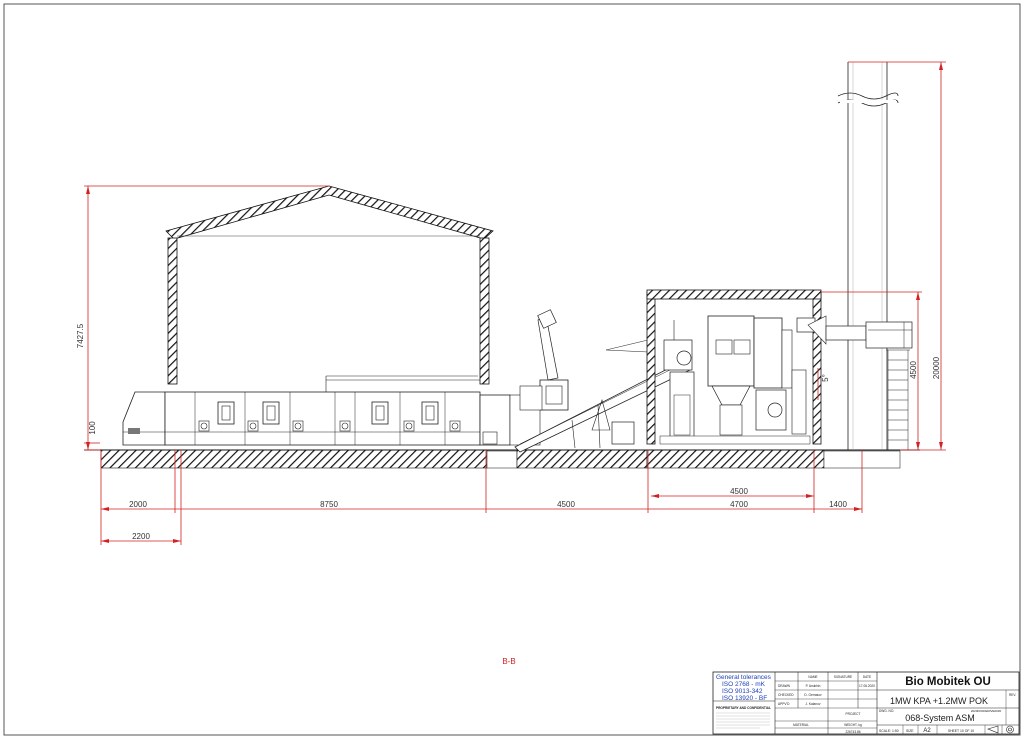 Image resolution: width=1024 pixels, height=739 pixels. Describe the element at coordinates (744, 698) in the screenshot. I see `tolerance-3: ISO 13920 - BF` at that location.